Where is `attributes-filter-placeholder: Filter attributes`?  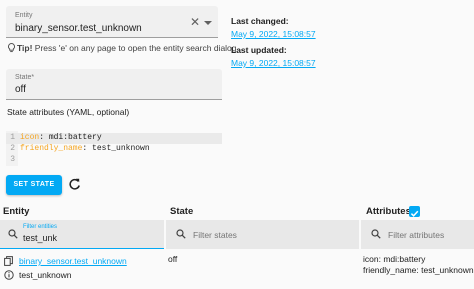
attributes-filter-placeholder: Filter attributes is located at coordinates (416, 235).